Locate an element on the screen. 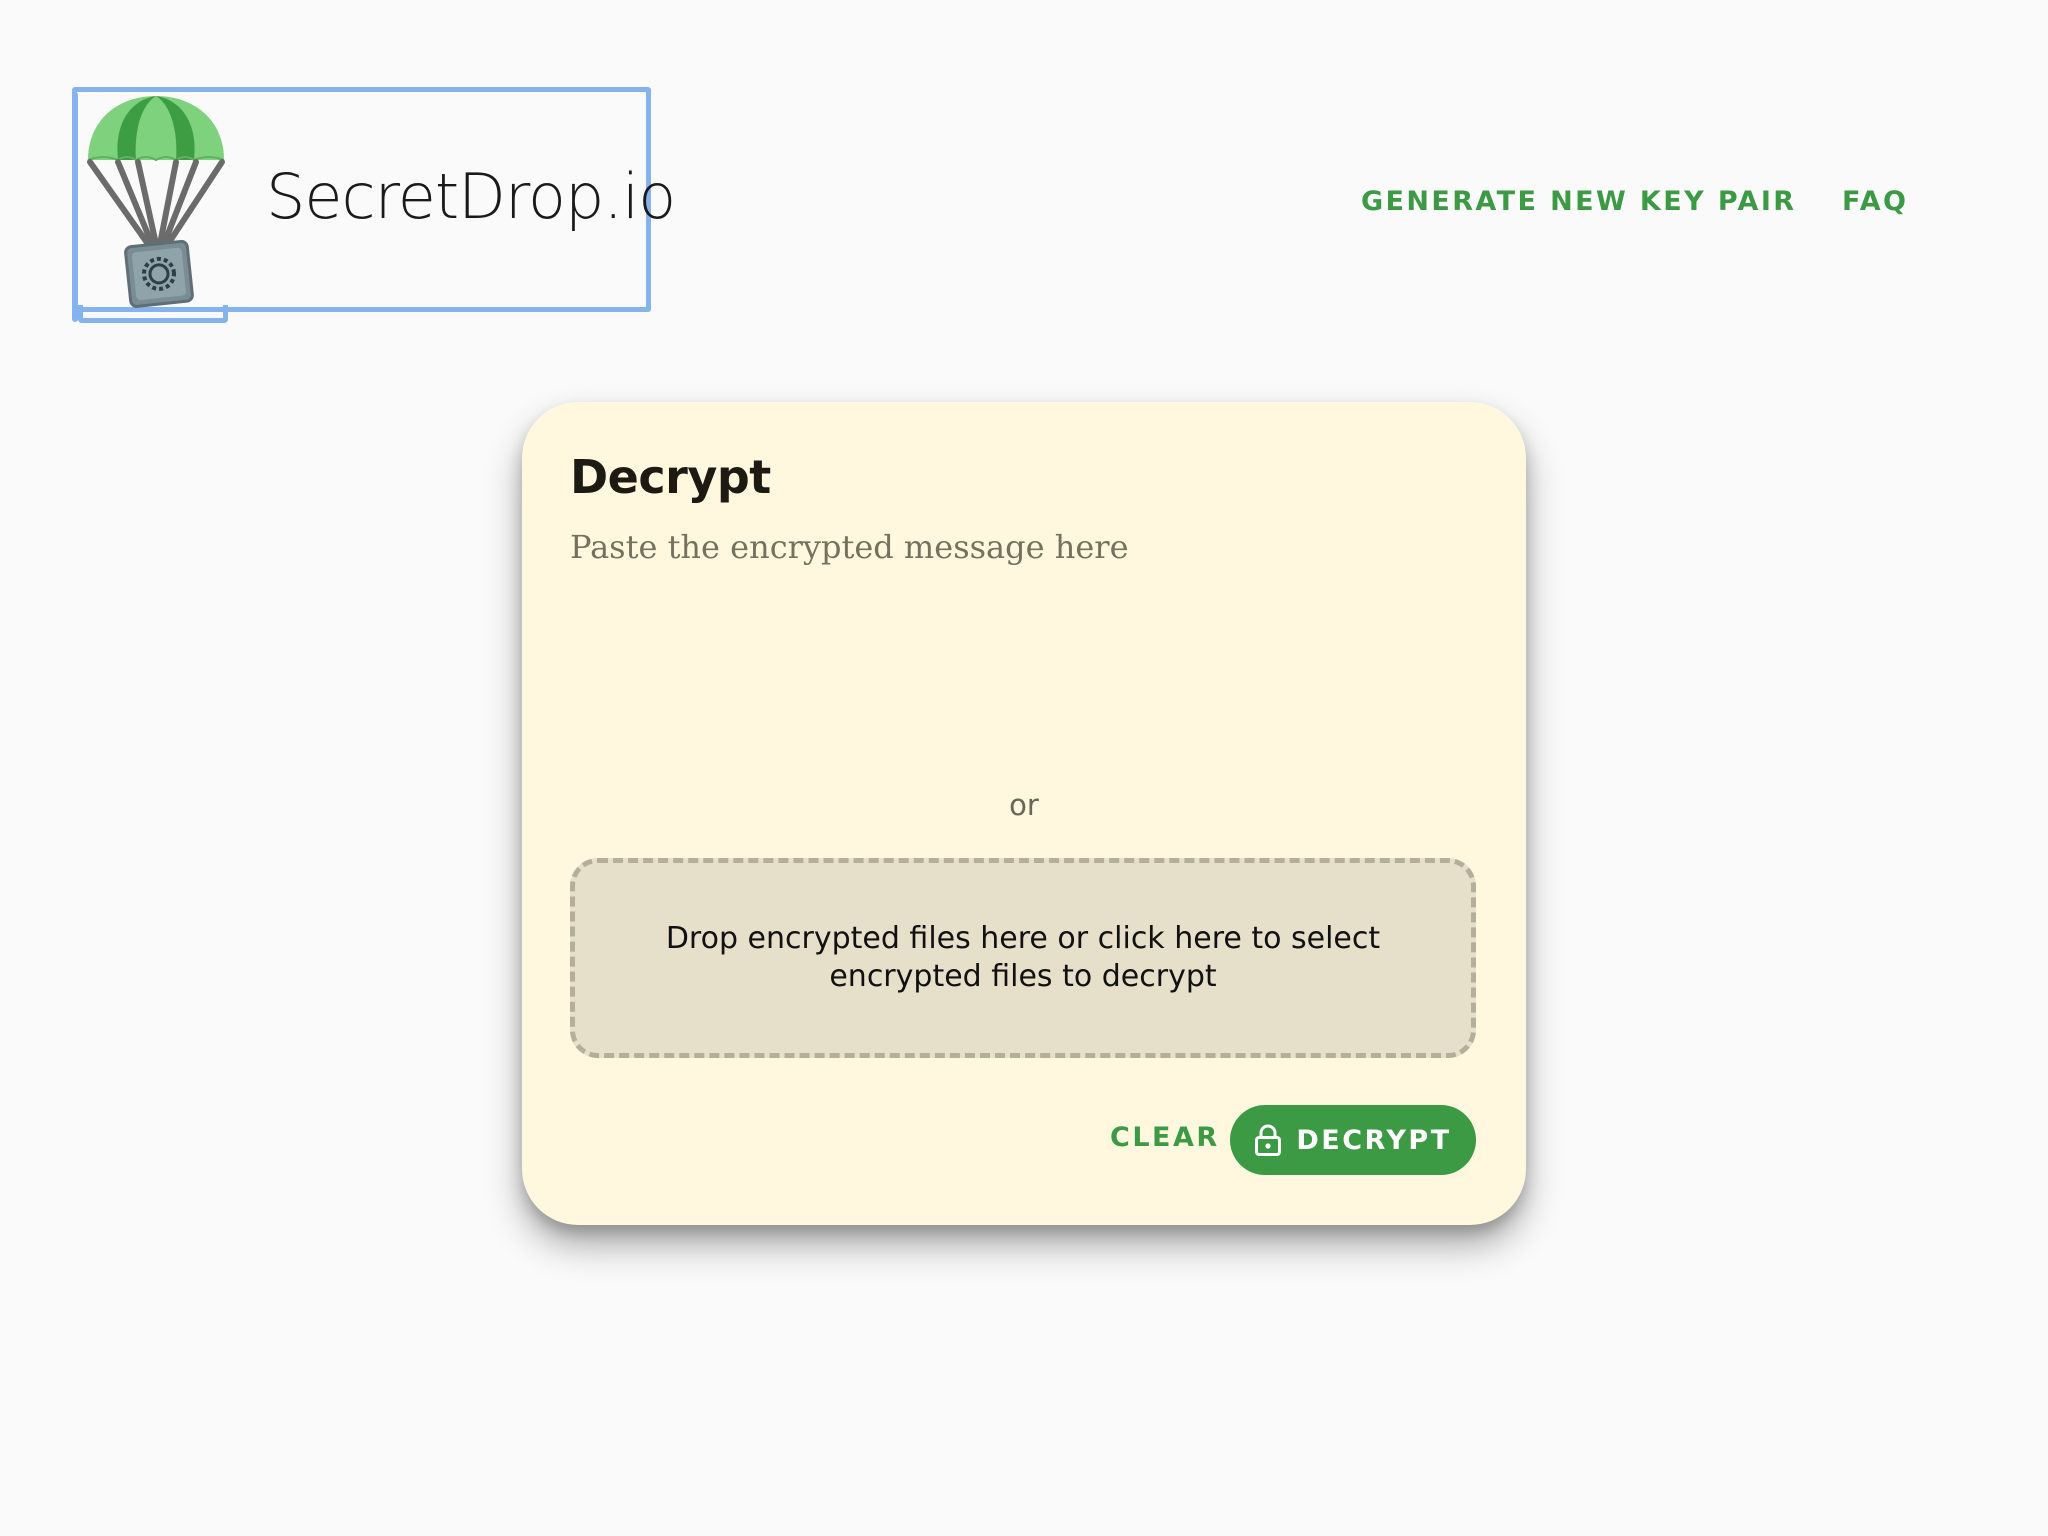 This screenshot has width=2048, height=1536. parachute-safe-logo-icon is located at coordinates (156, 202).